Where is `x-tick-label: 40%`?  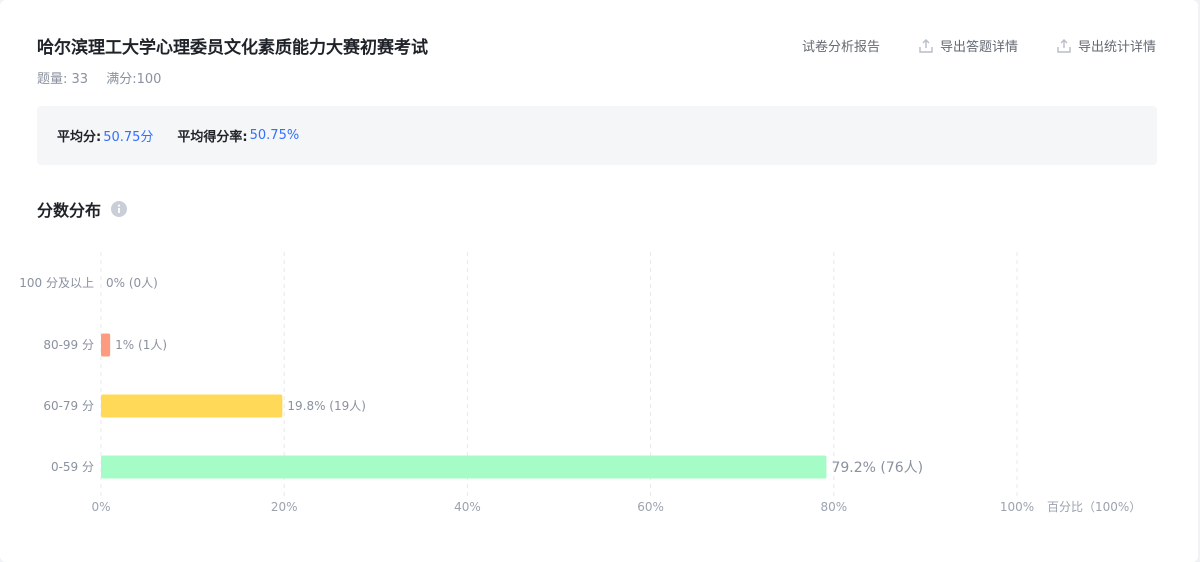
x-tick-label: 40% is located at coordinates (467, 507).